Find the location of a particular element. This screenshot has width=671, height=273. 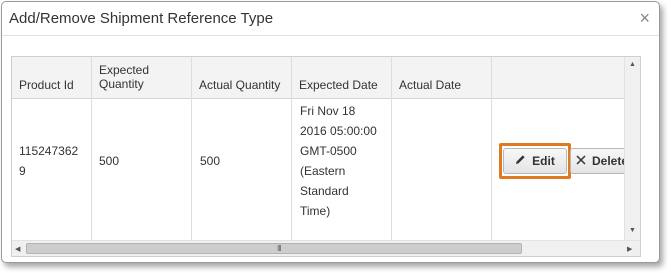

cell-expected-date-line2: 2016 05:00:00 is located at coordinates (338, 131).